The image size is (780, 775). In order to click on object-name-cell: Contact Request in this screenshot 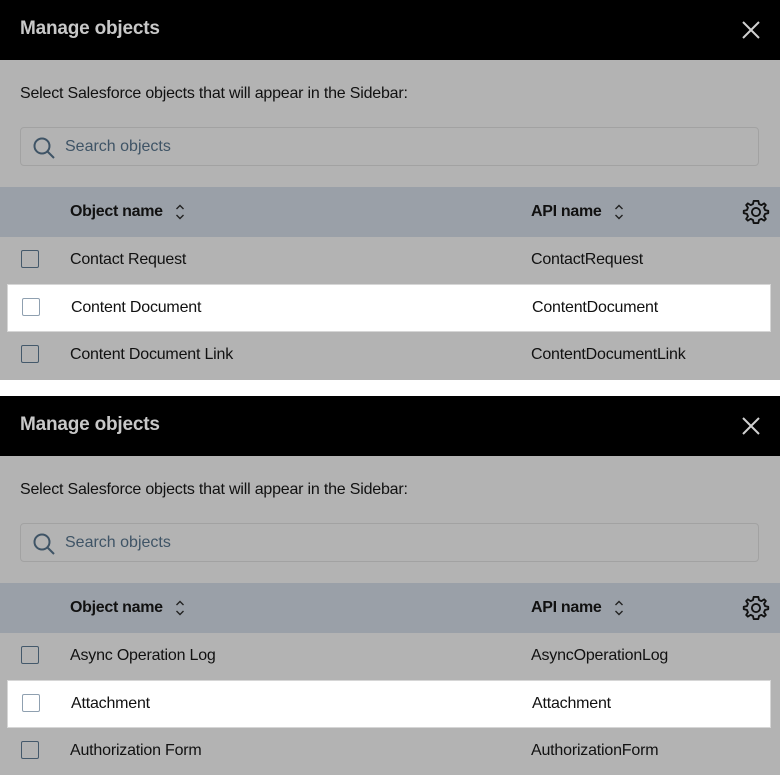, I will do `click(128, 259)`.